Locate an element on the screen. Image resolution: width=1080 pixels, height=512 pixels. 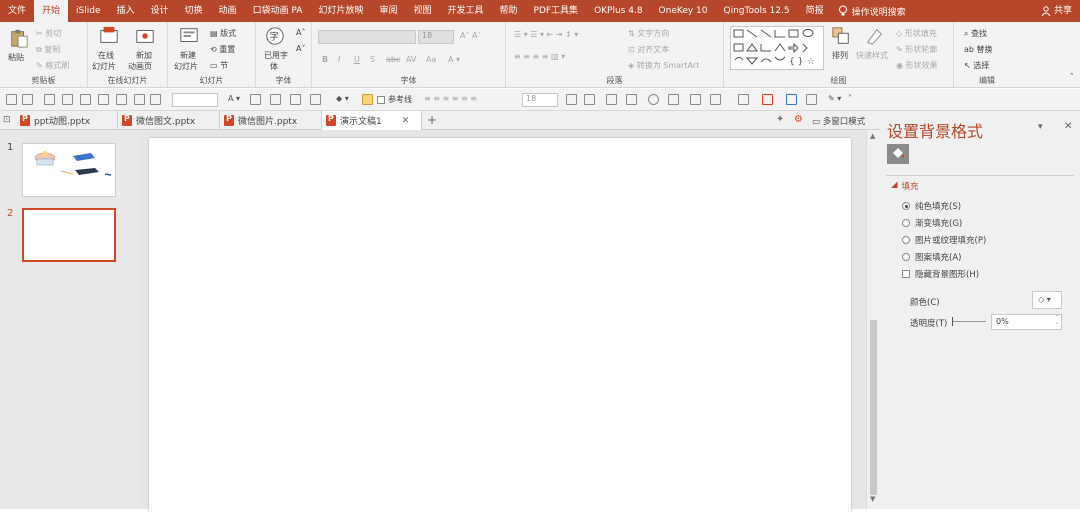
smartart-button: ◈ 转换为 SmartArt is located at coordinates (663, 65).